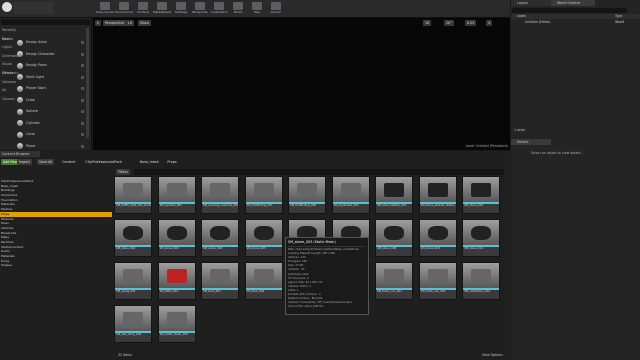 Image resolution: width=640 pixels, height=360 pixels. I want to click on toolbar-button: Save Current, so click(105, 9).